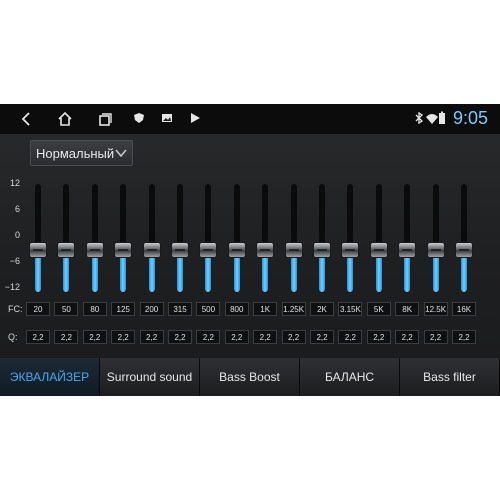 This screenshot has width=500, height=500. What do you see at coordinates (17, 235) in the screenshot?
I see `y-tick-label: 0` at bounding box center [17, 235].